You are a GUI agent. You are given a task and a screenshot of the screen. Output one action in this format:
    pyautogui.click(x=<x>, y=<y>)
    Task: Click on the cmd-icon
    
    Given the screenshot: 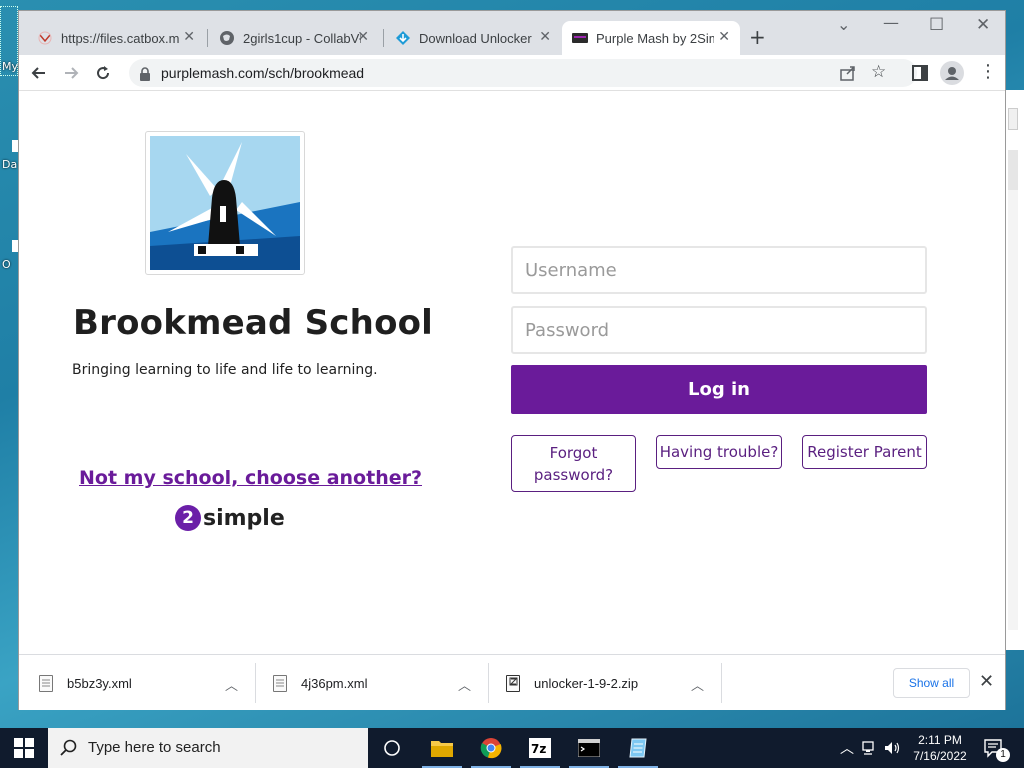 What is the action you would take?
    pyautogui.click(x=589, y=748)
    